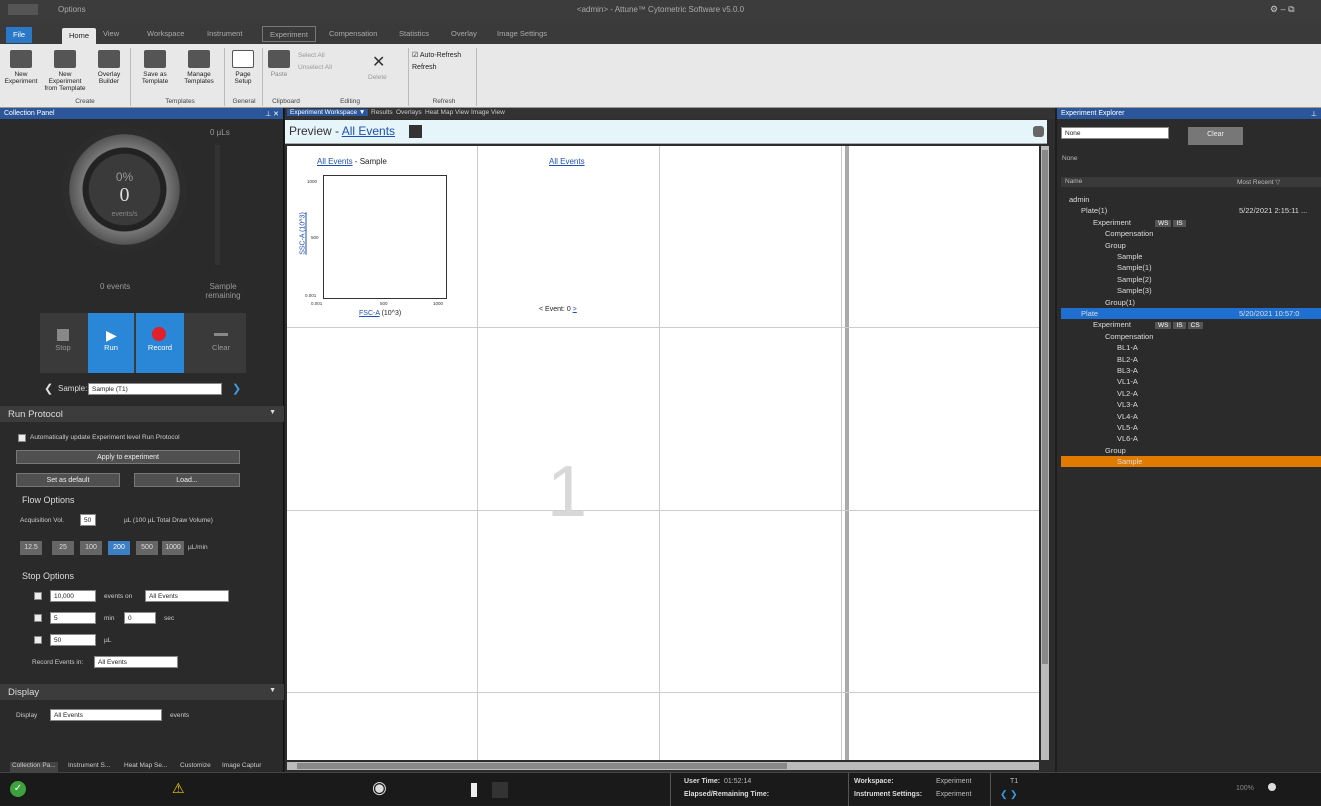 The width and height of the screenshot is (1321, 806). Describe the element at coordinates (224, 34) in the screenshot. I see `tab-instrument: Instrument` at that location.